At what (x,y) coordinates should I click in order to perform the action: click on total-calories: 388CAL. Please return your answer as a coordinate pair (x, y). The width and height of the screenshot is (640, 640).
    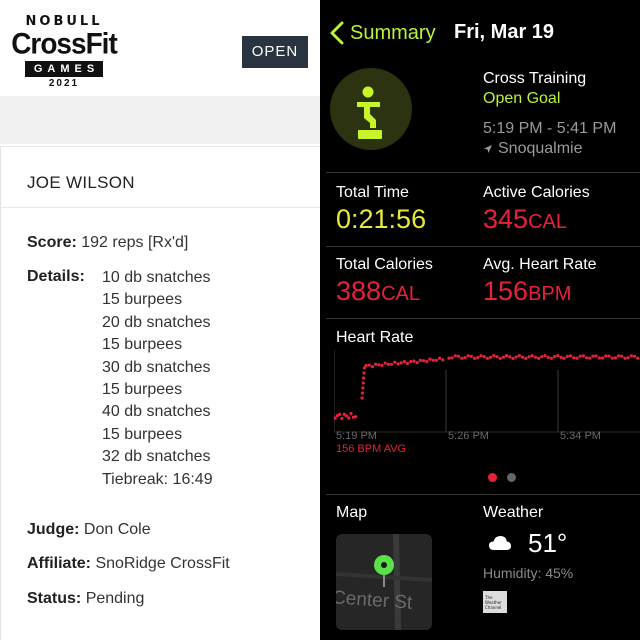
    Looking at the image, I should click on (378, 291).